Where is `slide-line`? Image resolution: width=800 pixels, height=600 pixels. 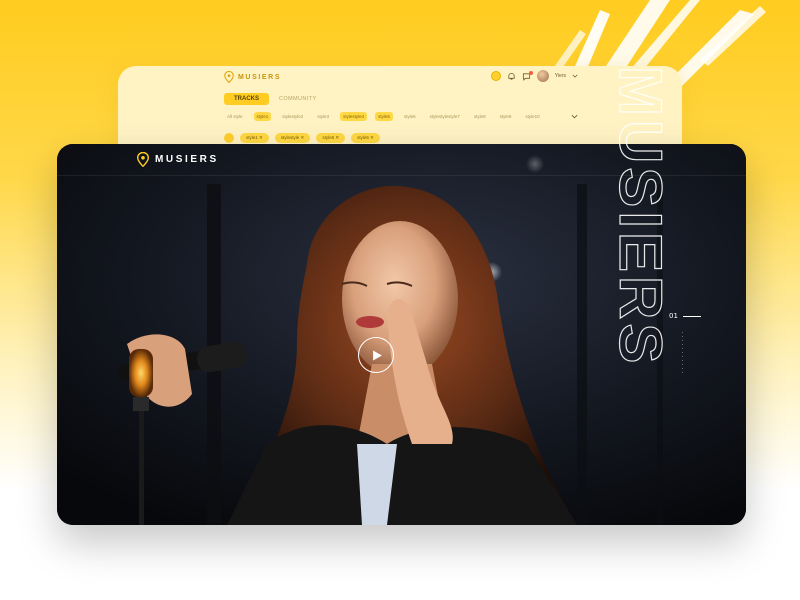
slide-line is located at coordinates (691, 316).